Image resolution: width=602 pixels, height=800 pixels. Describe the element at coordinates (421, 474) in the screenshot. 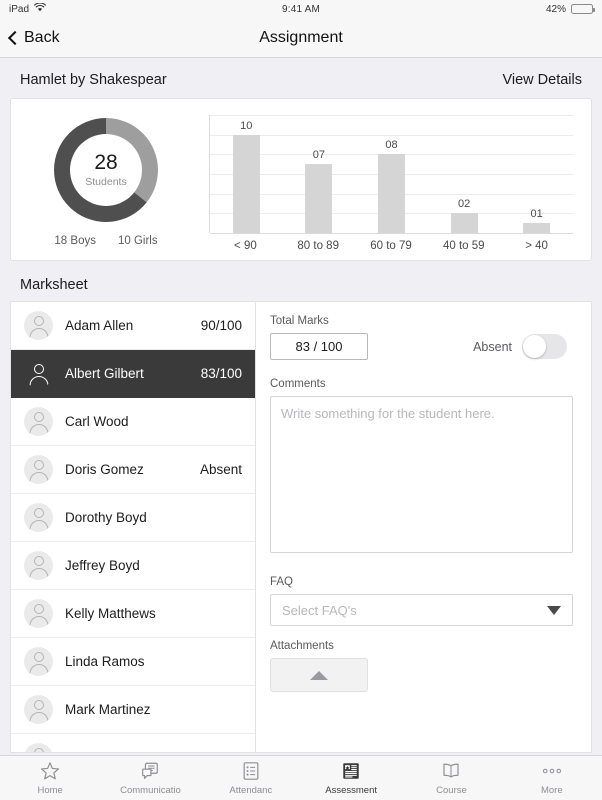

I see `comments-input` at that location.